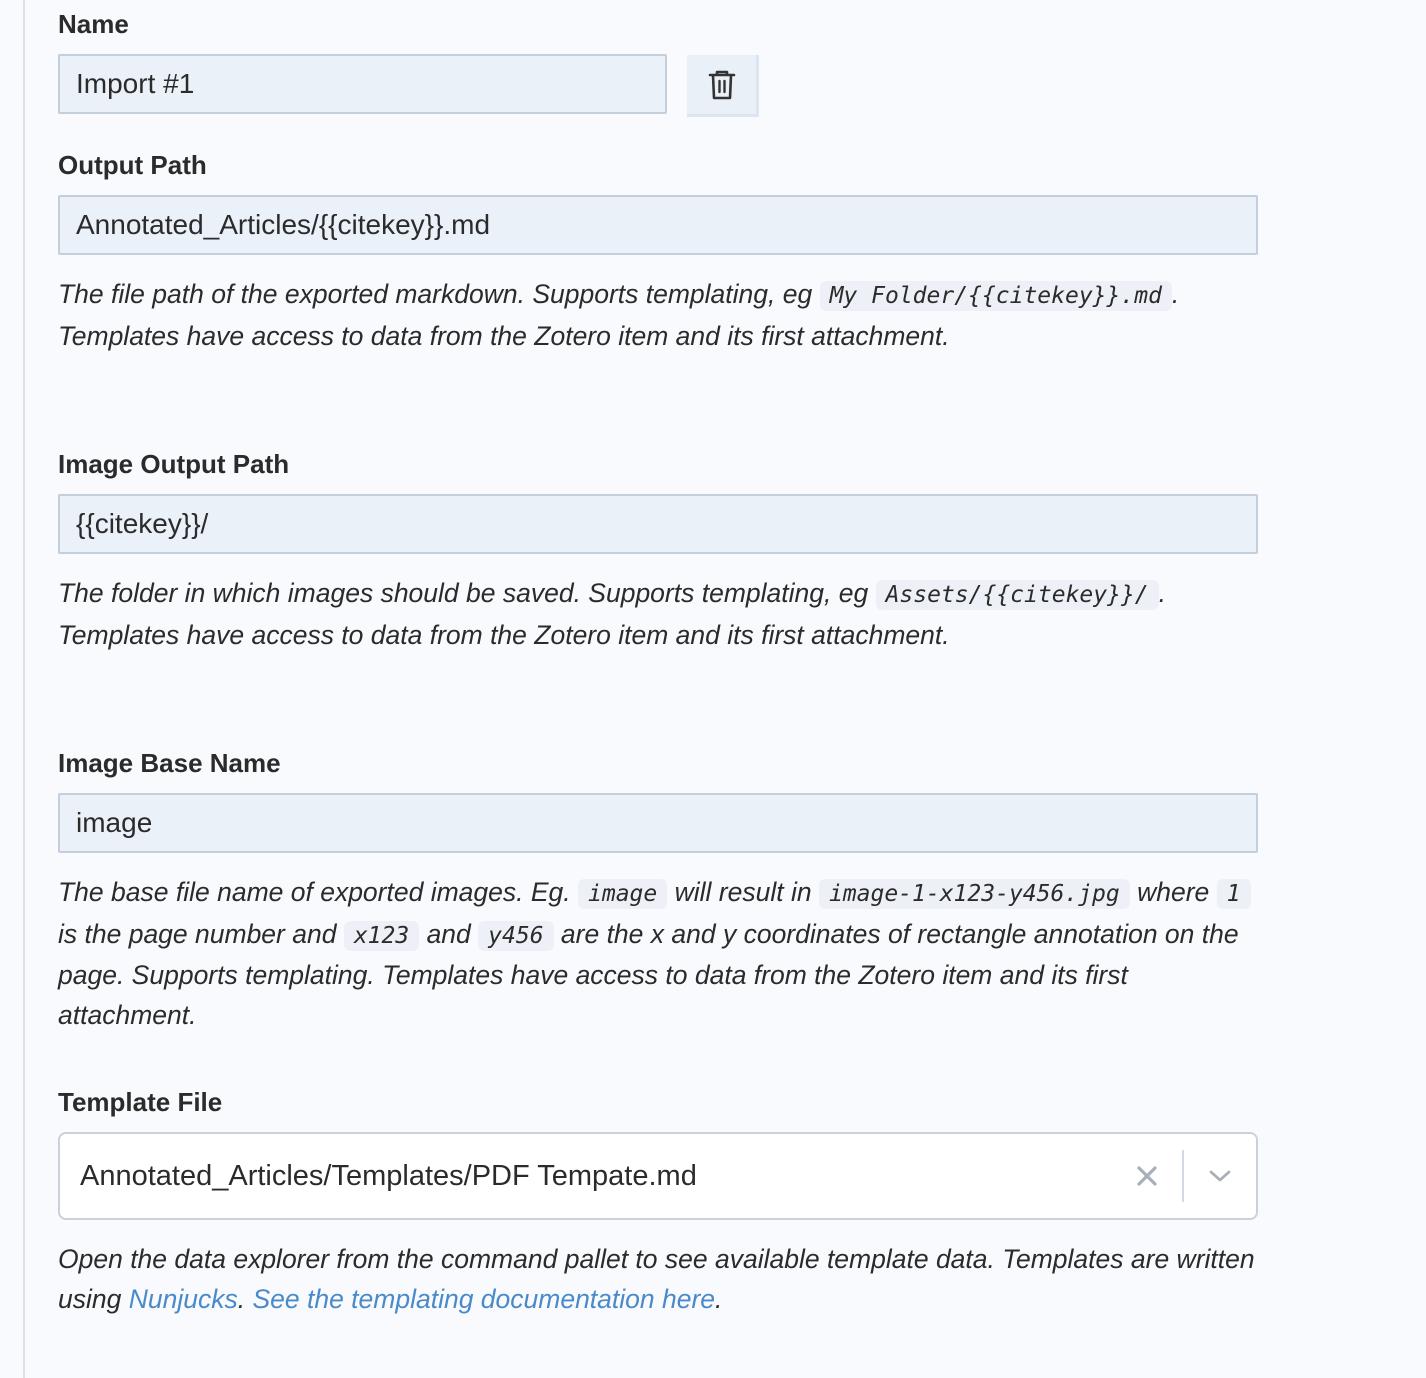 This screenshot has height=1378, width=1426. I want to click on output-path-label: Output Path, so click(132, 165).